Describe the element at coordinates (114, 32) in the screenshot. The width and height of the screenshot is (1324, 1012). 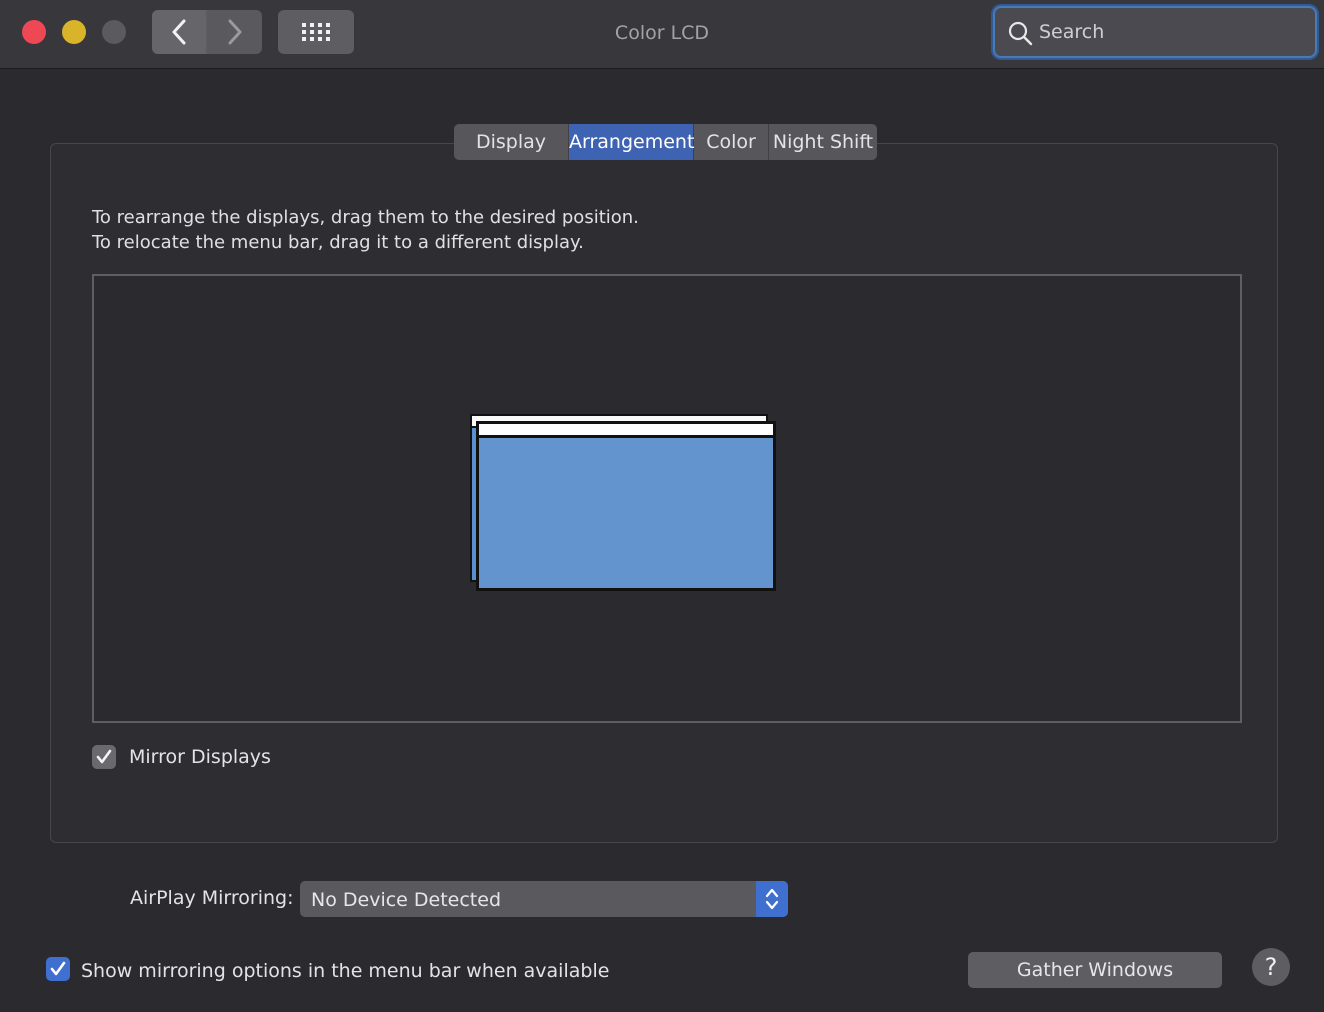
I see `zoom-button` at that location.